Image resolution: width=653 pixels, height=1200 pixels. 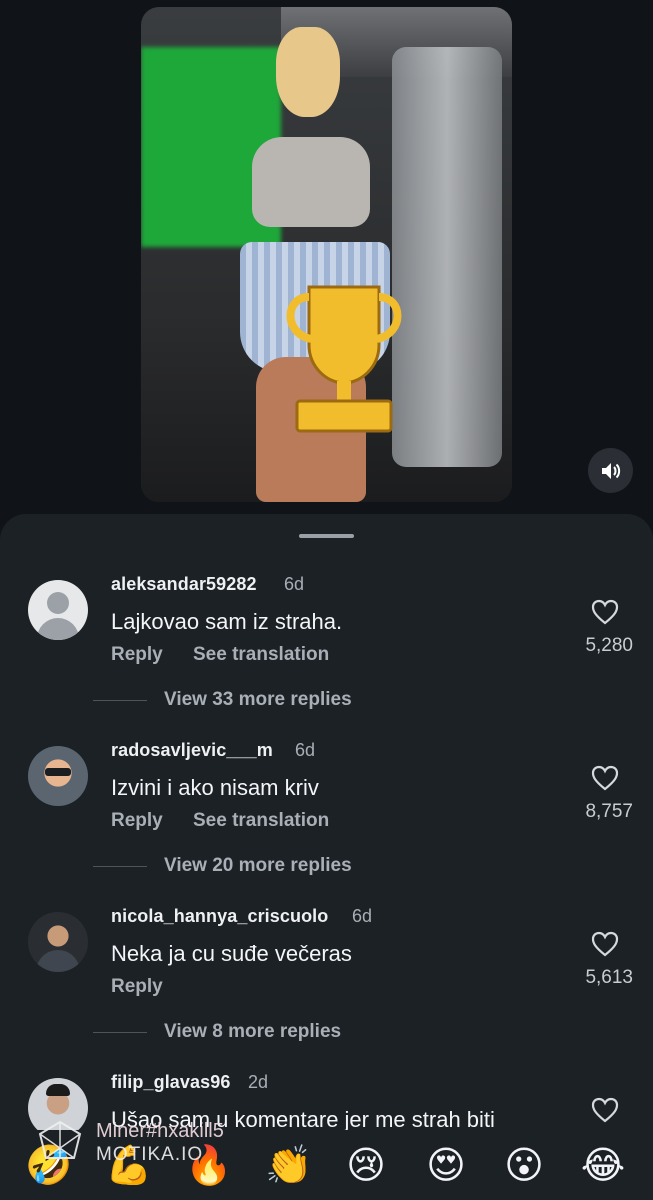 I want to click on comment-text: Neka ja cu suđe večeras, so click(x=231, y=953).